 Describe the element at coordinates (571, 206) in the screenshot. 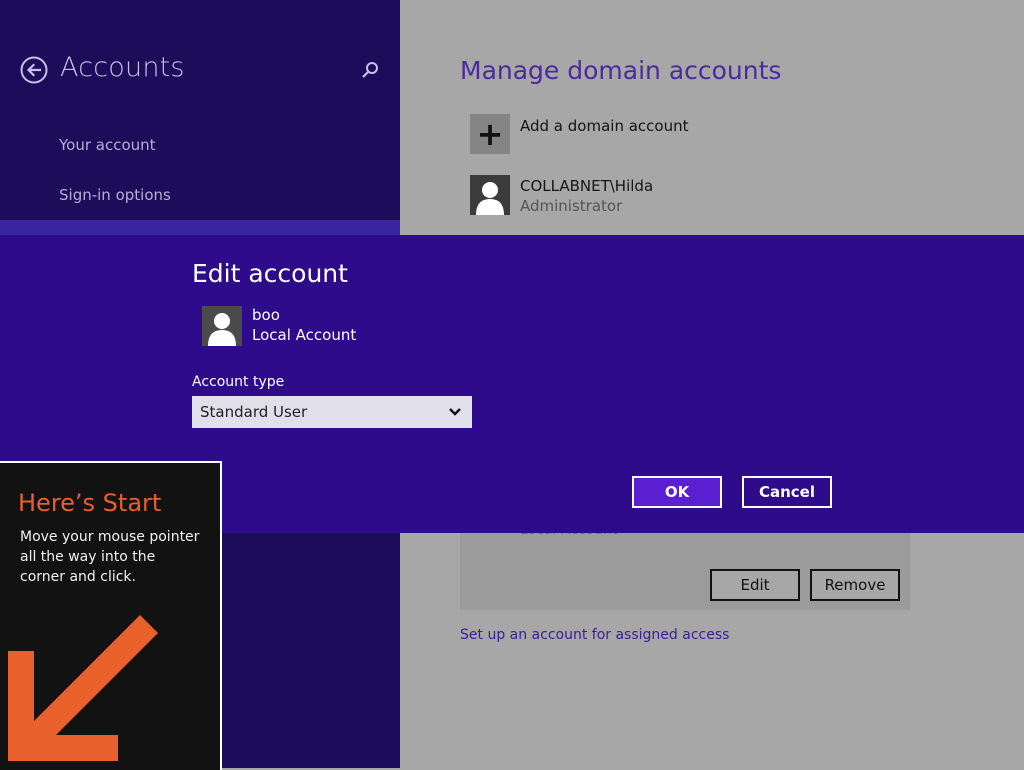

I see `domain-user-role: Administrator` at that location.